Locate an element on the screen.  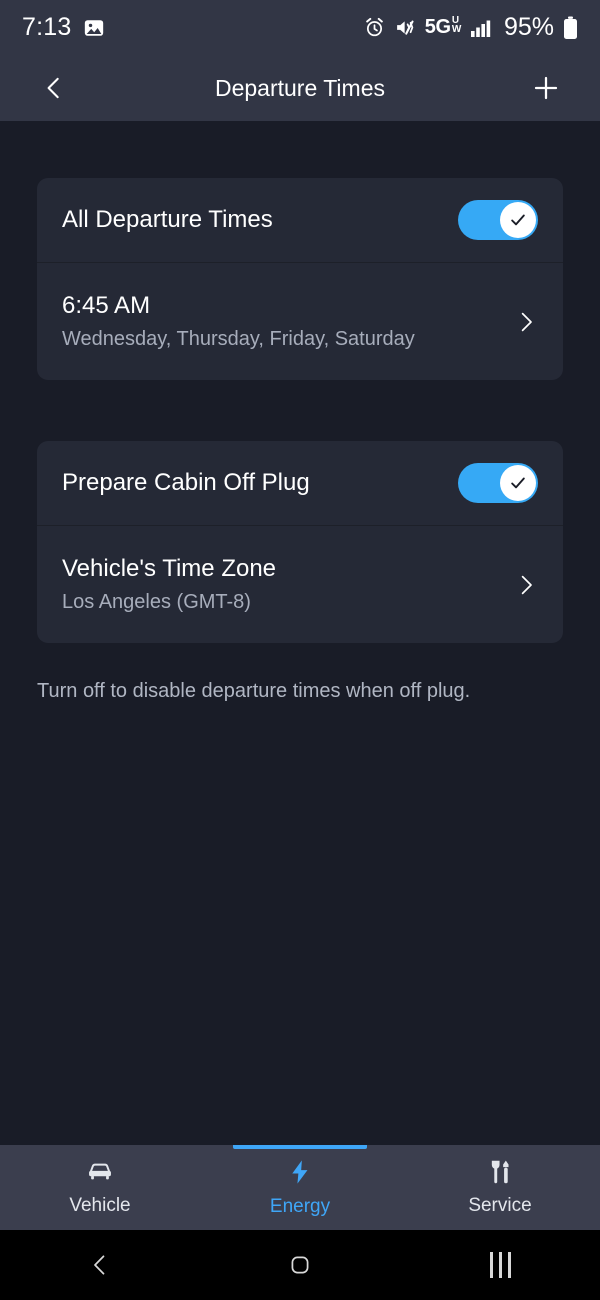
bottom-tab-bar: Vehicle Energy Service is located at coordinates (300, 1187).